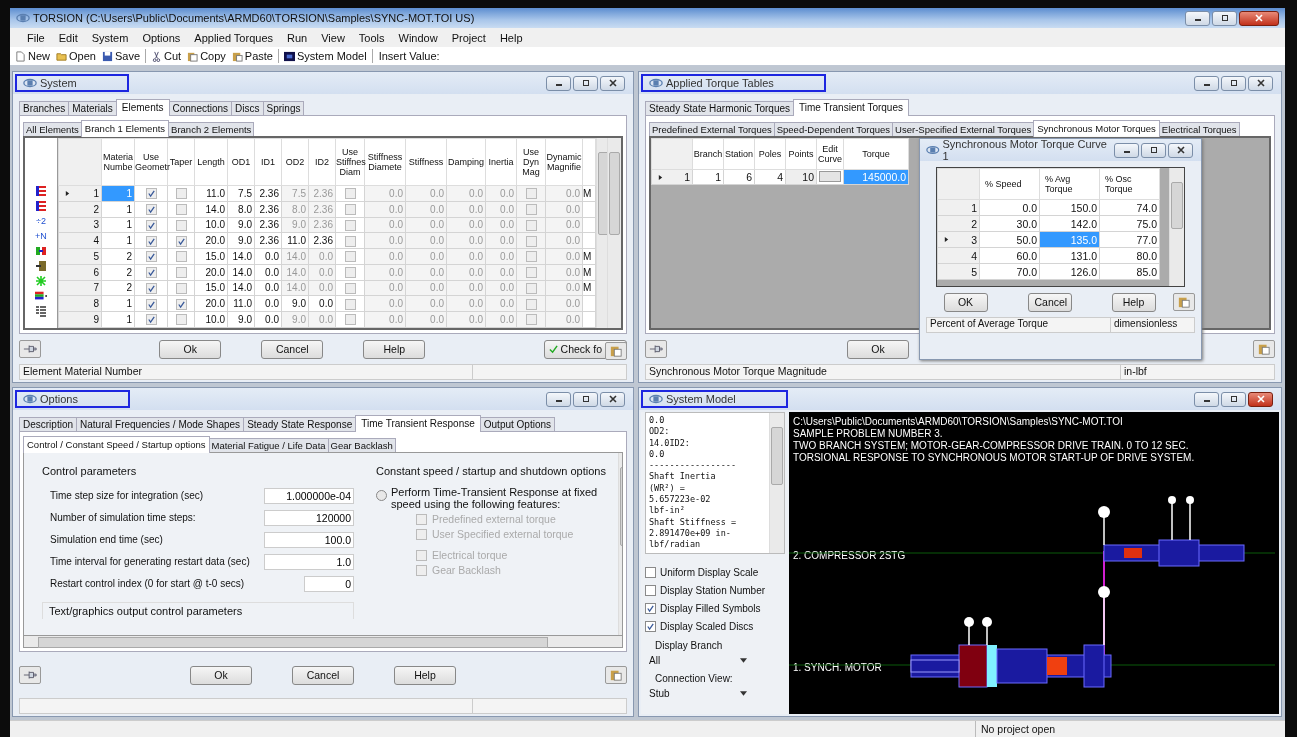 This screenshot has height=737, width=1297. What do you see at coordinates (1199, 129) in the screenshot?
I see `tab: Electrical Torques` at bounding box center [1199, 129].